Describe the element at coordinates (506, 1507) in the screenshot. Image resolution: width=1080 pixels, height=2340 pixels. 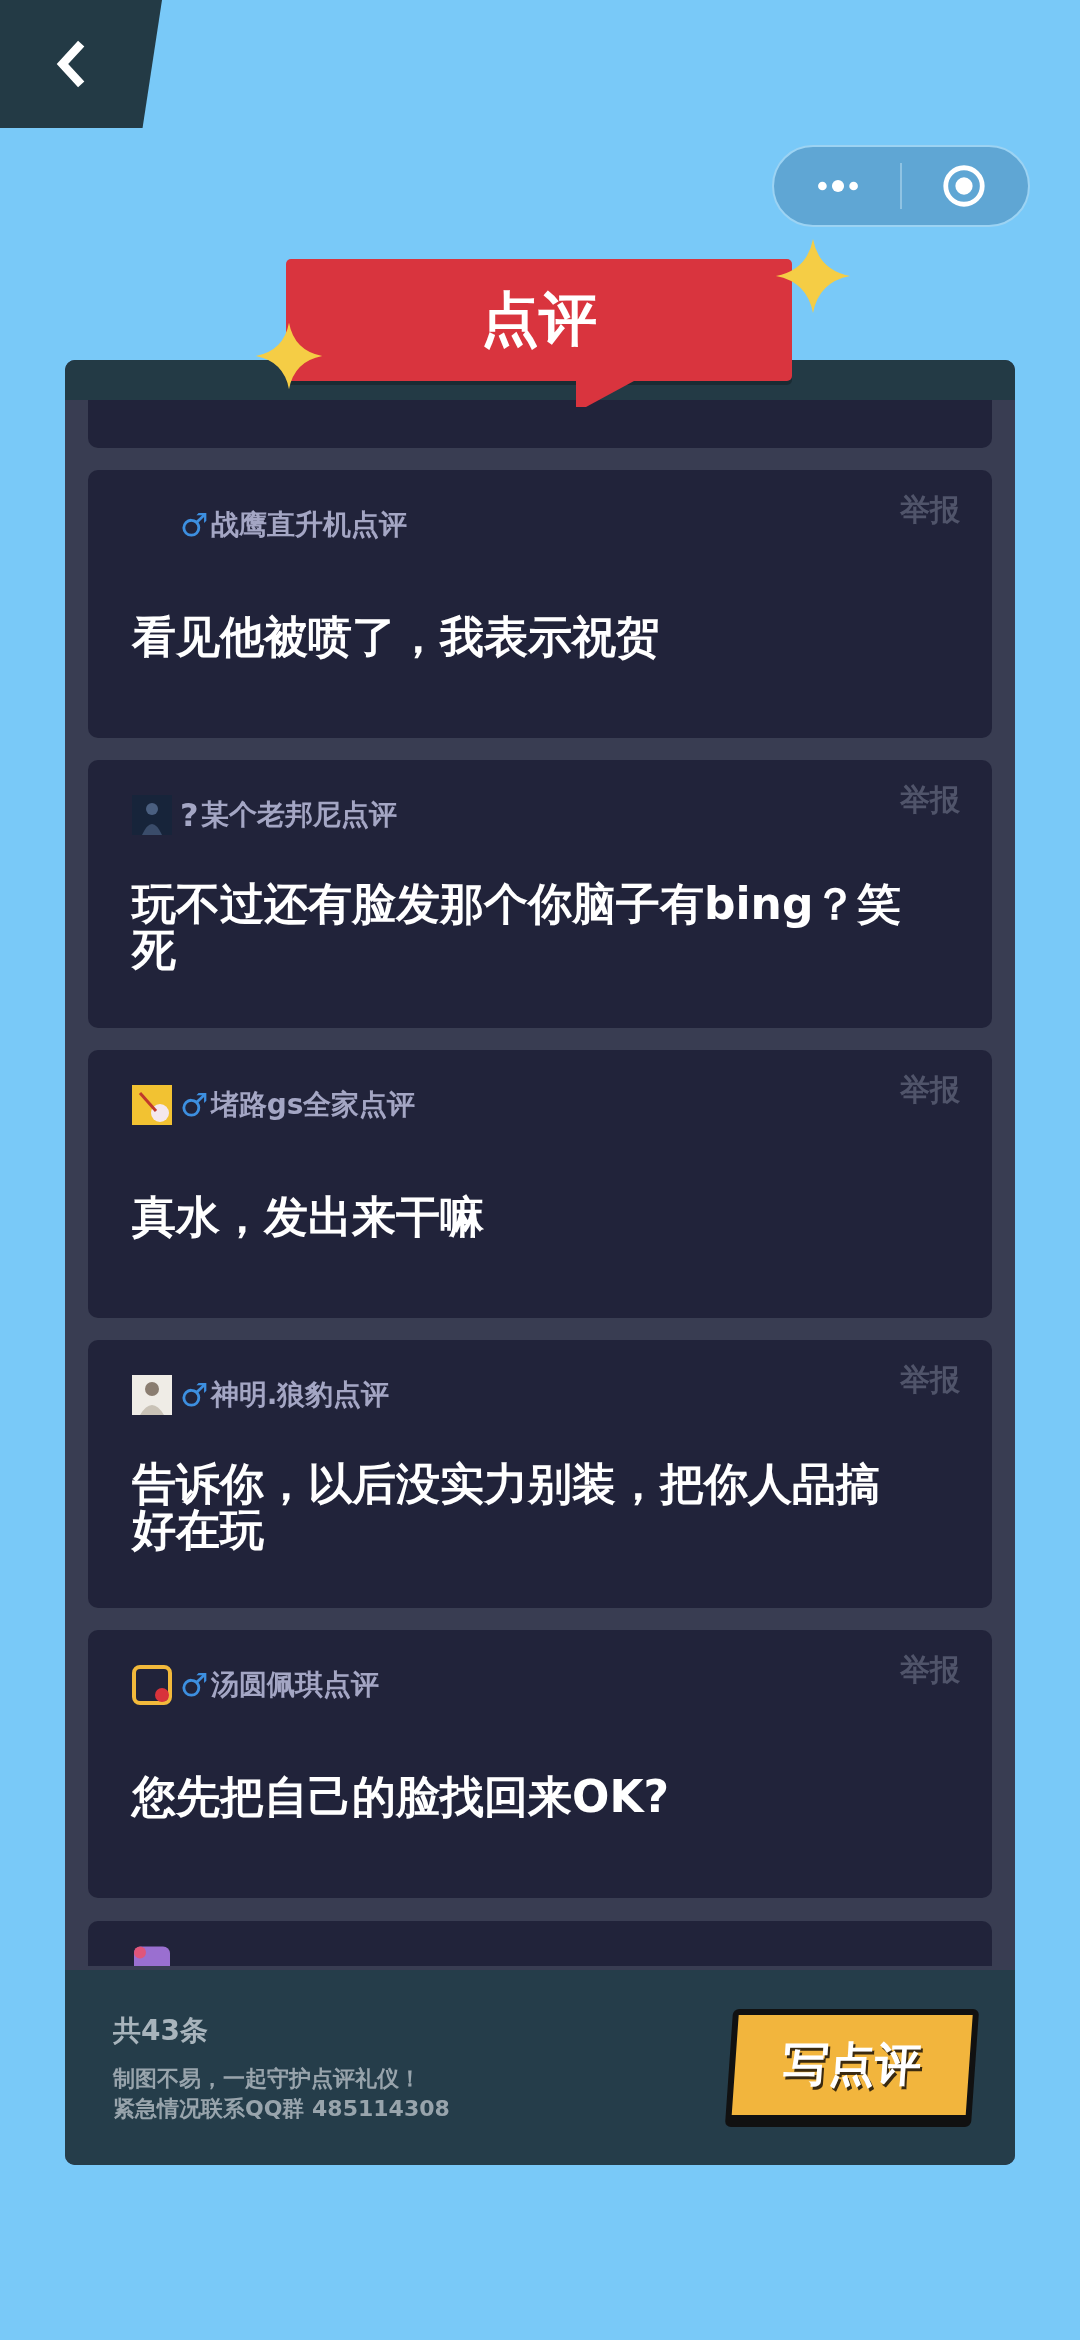
I see `comment-text: 告诉你，以后没实力别装，把你人品搞好在玩` at that location.